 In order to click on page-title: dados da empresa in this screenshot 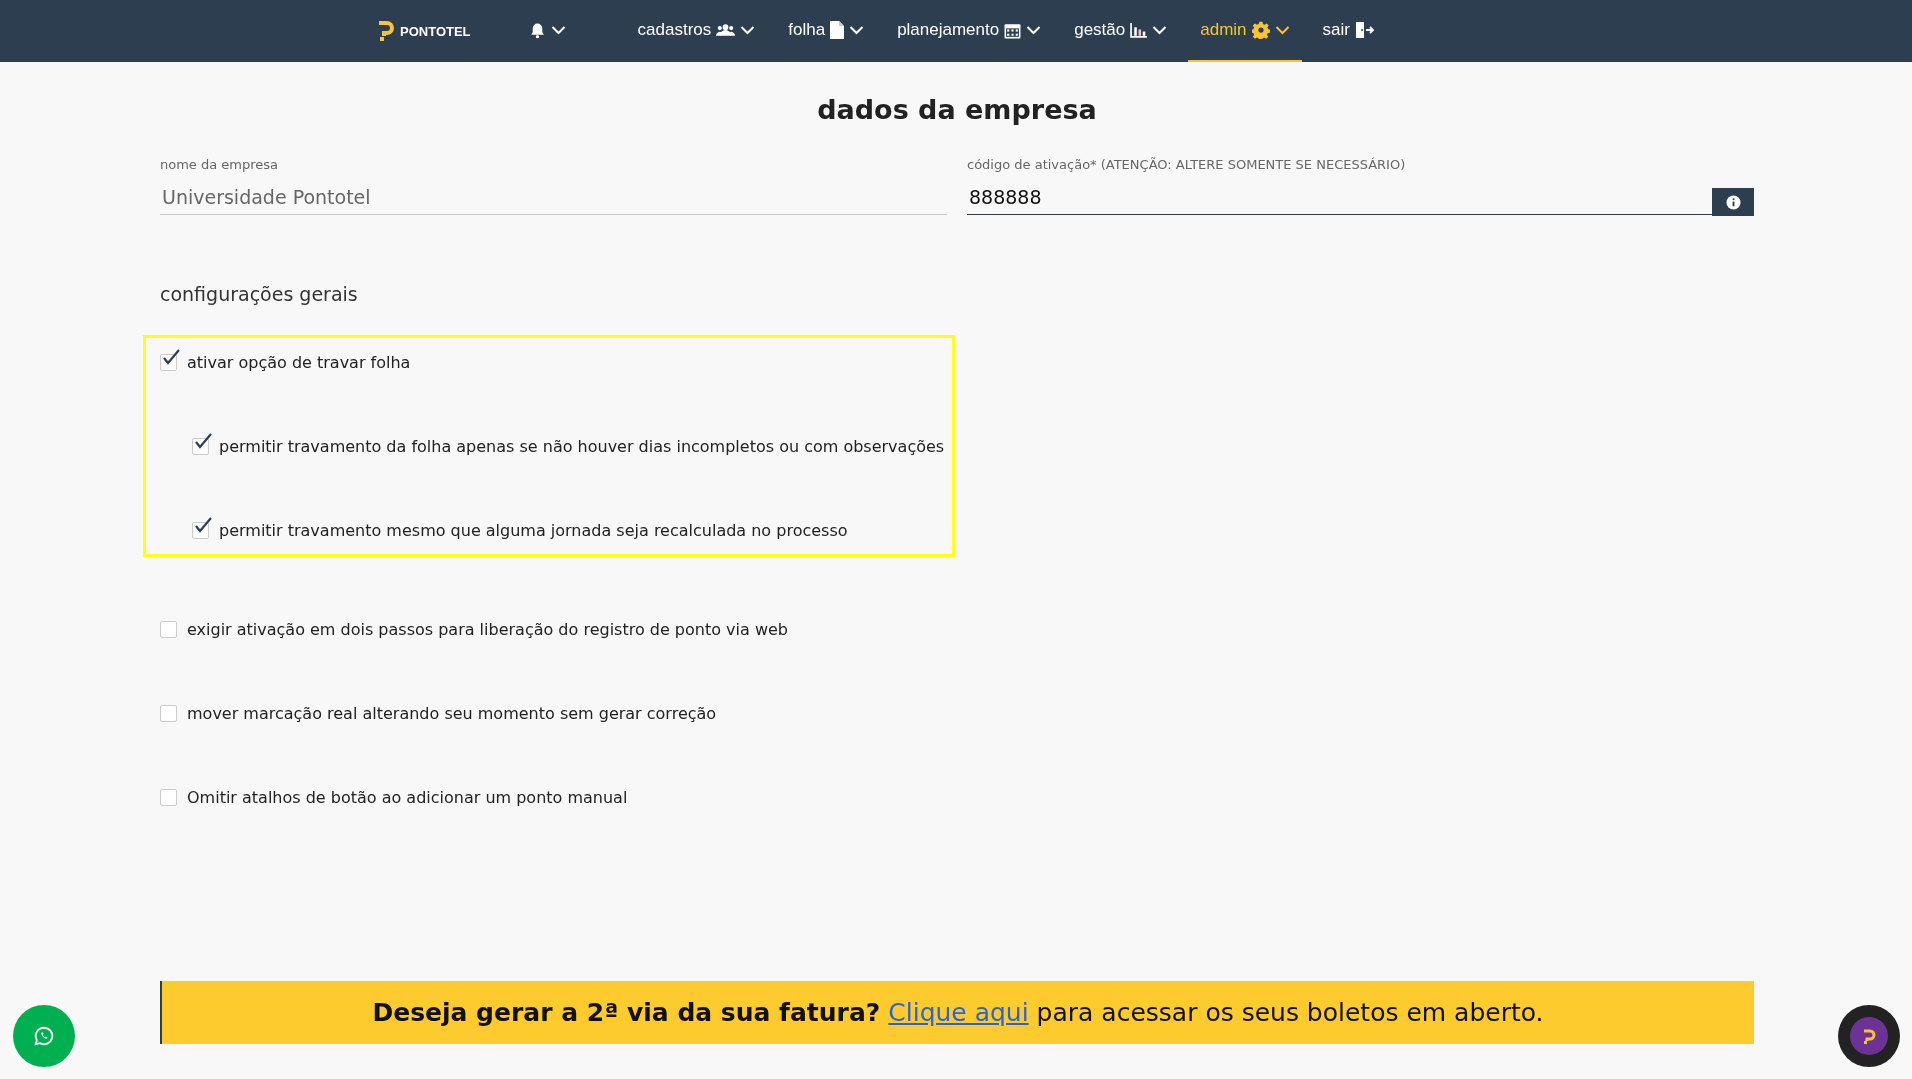, I will do `click(957, 109)`.